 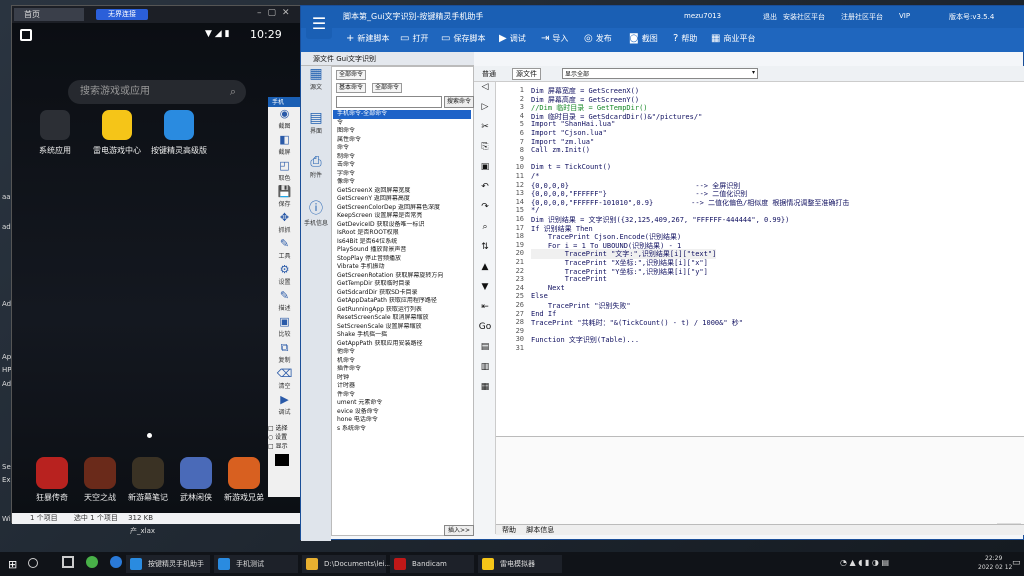 What do you see at coordinates (6, 467) in the screenshot?
I see `desktop-icon-label: Se` at bounding box center [6, 467].